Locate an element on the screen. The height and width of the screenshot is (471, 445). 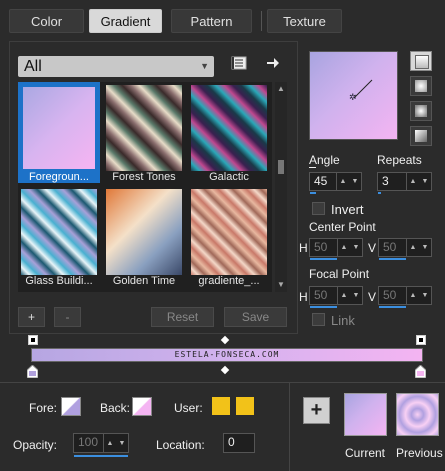
reset-button: Reset is located at coordinates (182, 317).